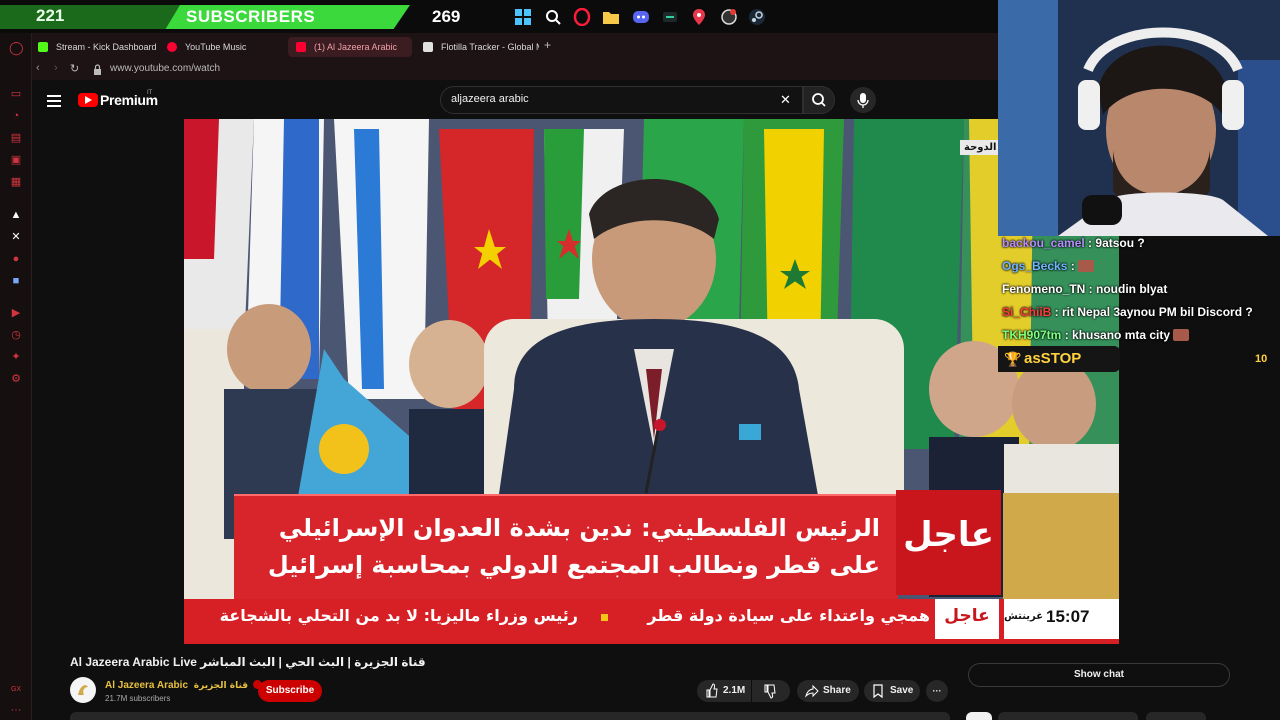 The height and width of the screenshot is (720, 1280). I want to click on channel-avatar, so click(83, 690).